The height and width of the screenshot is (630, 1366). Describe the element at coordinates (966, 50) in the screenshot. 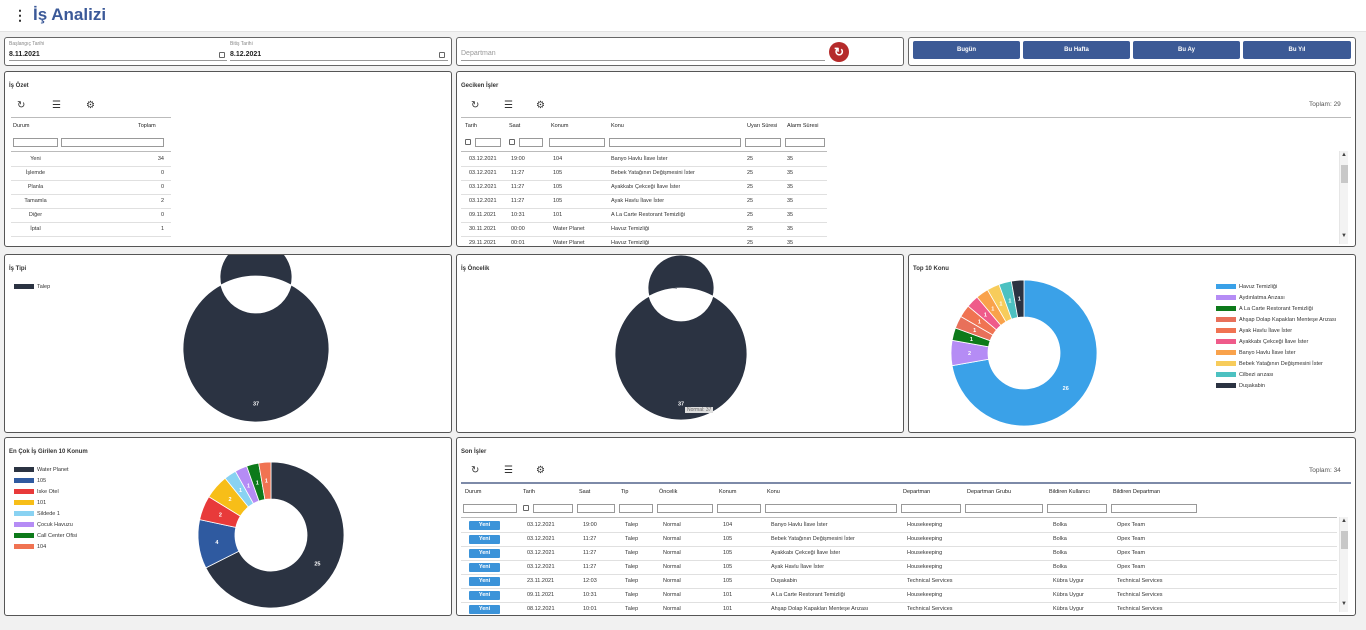

I see `today-button: Bugün` at that location.